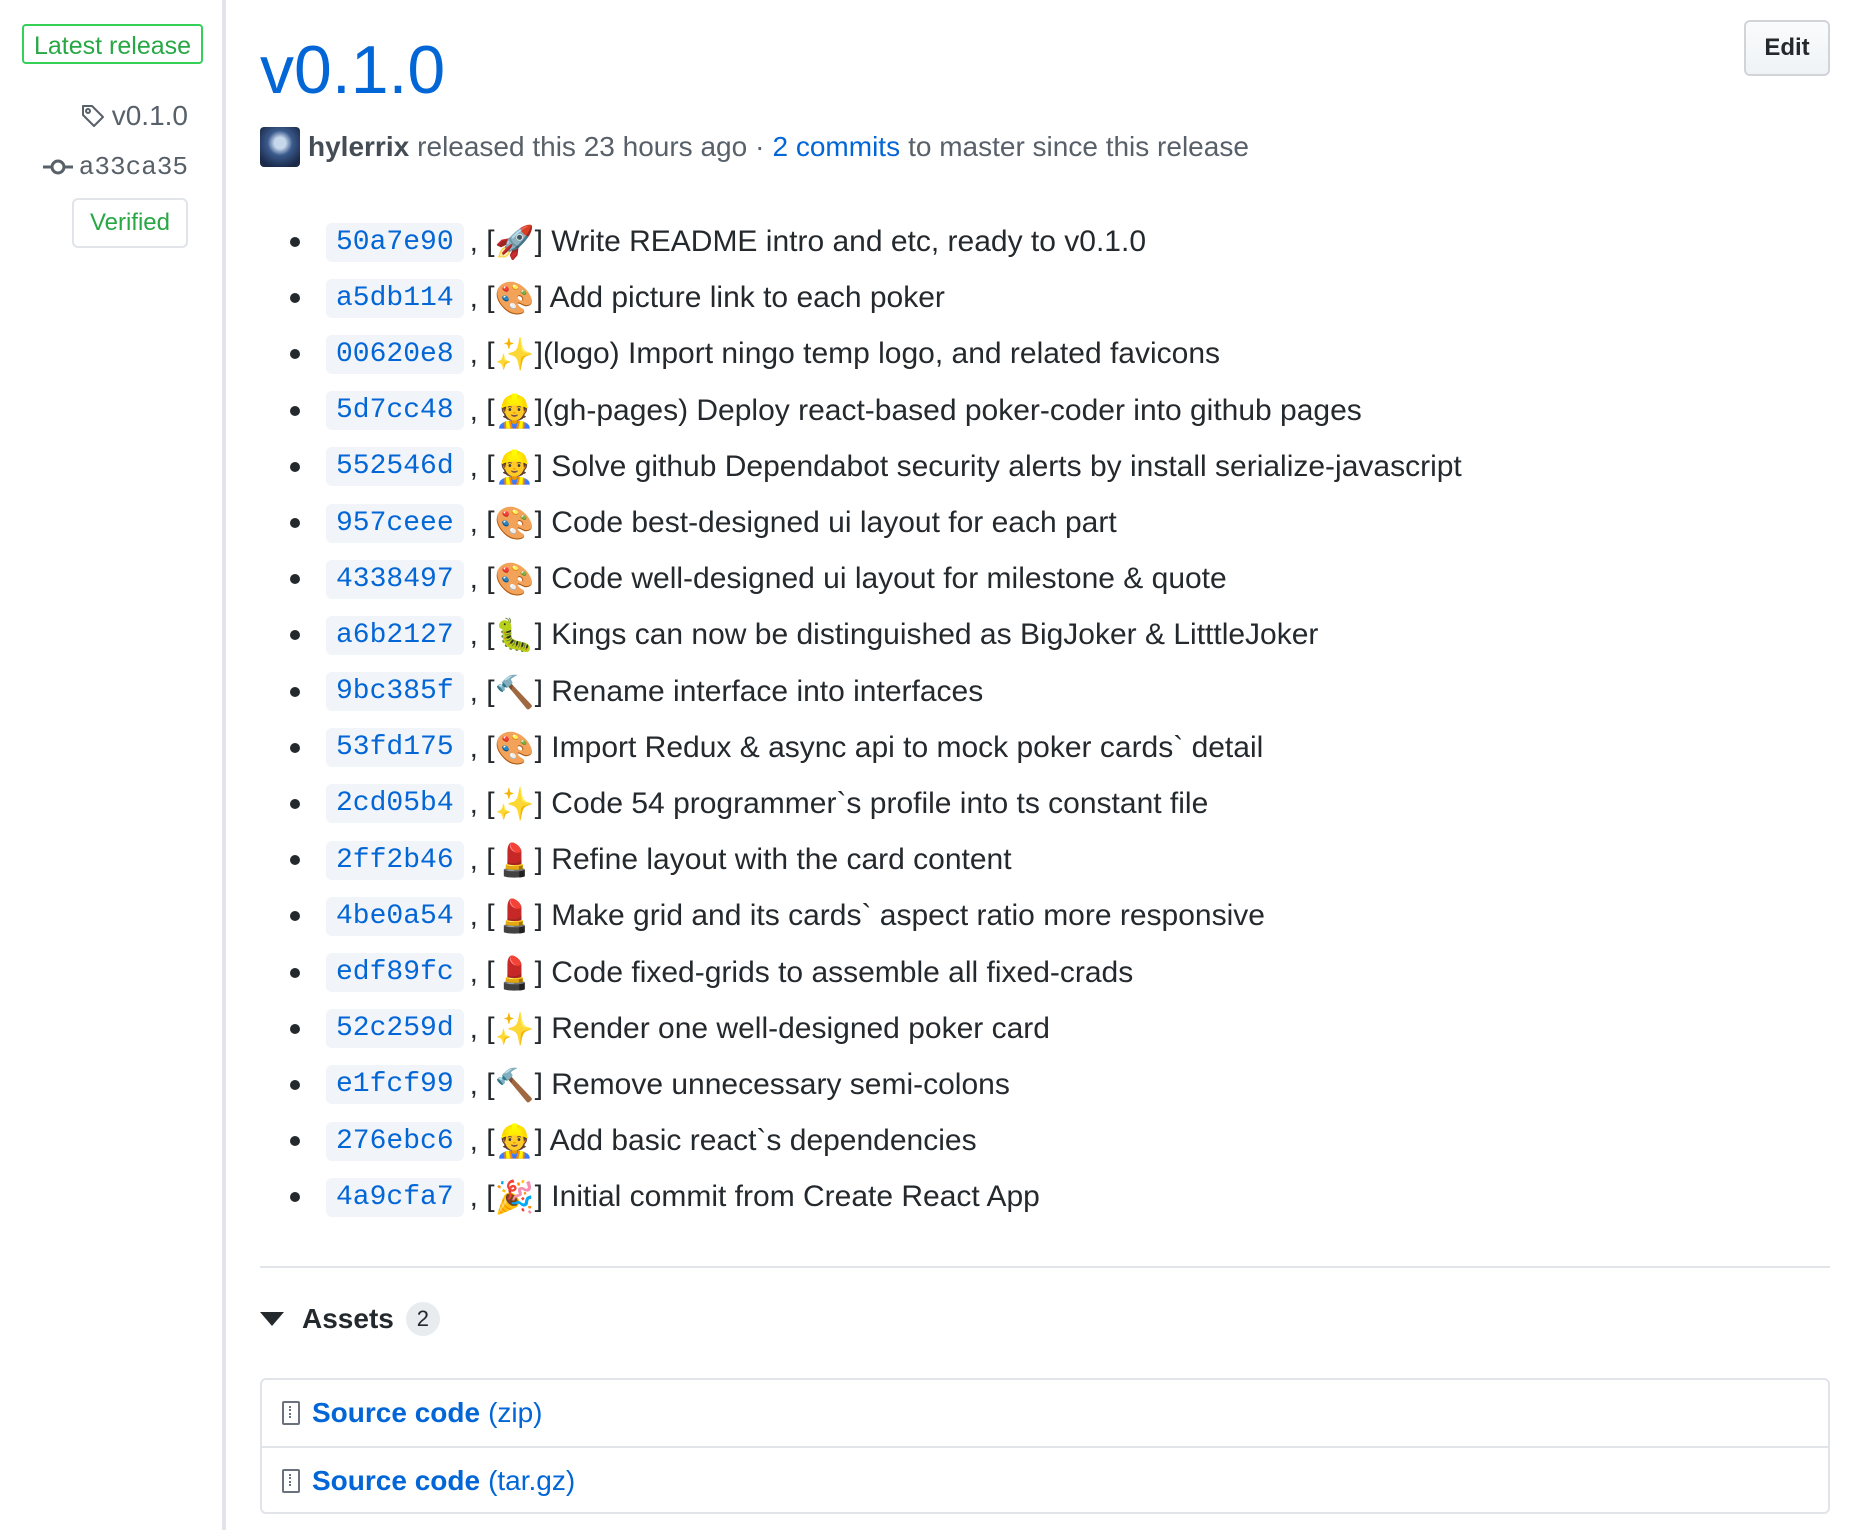 The image size is (1858, 1530). I want to click on commit-link: a33ca35, so click(115, 167).